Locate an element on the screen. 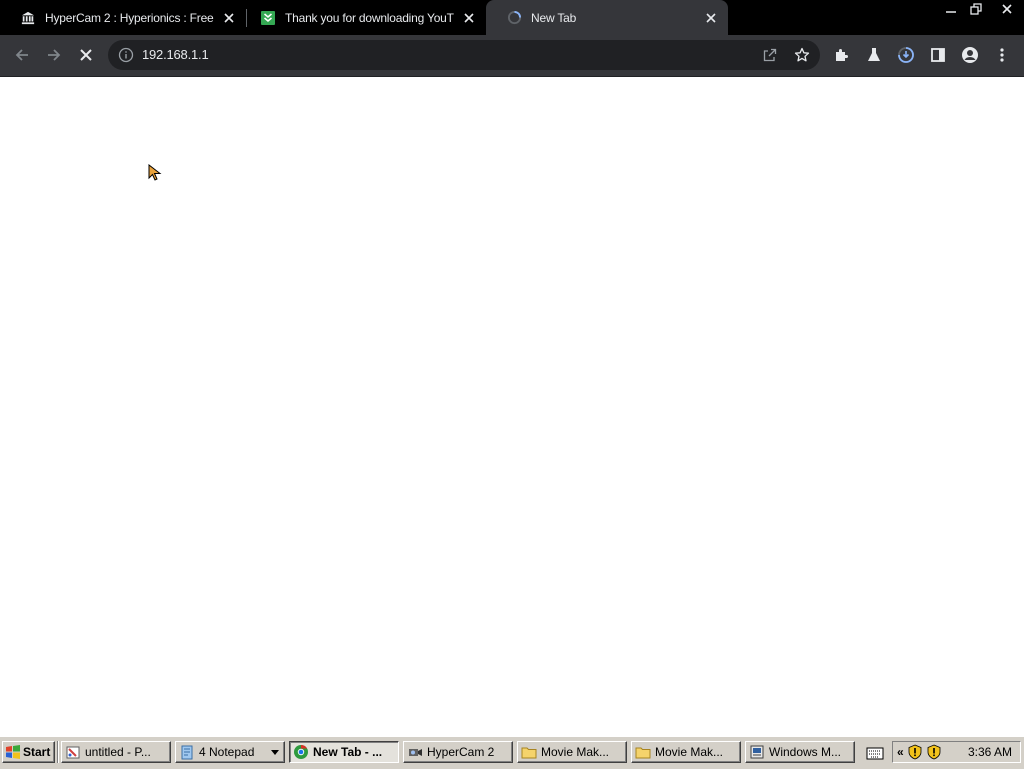  windows-logo-icon is located at coordinates (13, 752).